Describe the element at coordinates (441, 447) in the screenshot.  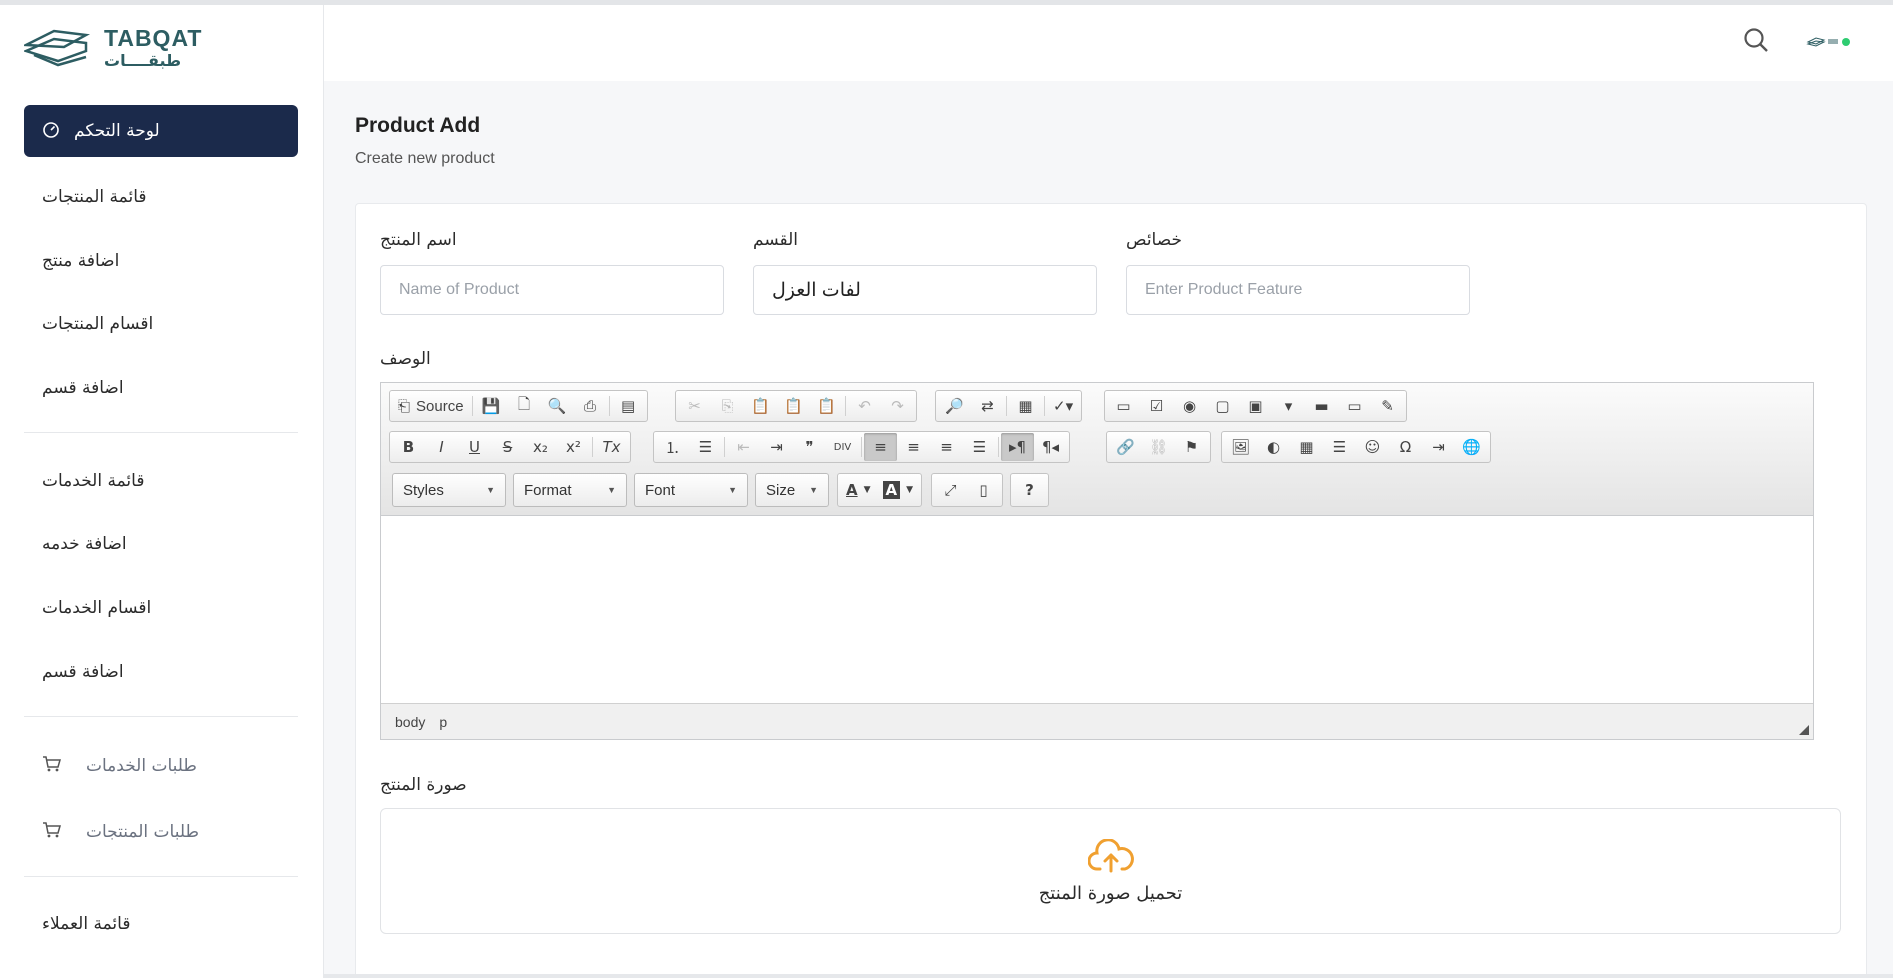
I see `italic-icon: I` at that location.